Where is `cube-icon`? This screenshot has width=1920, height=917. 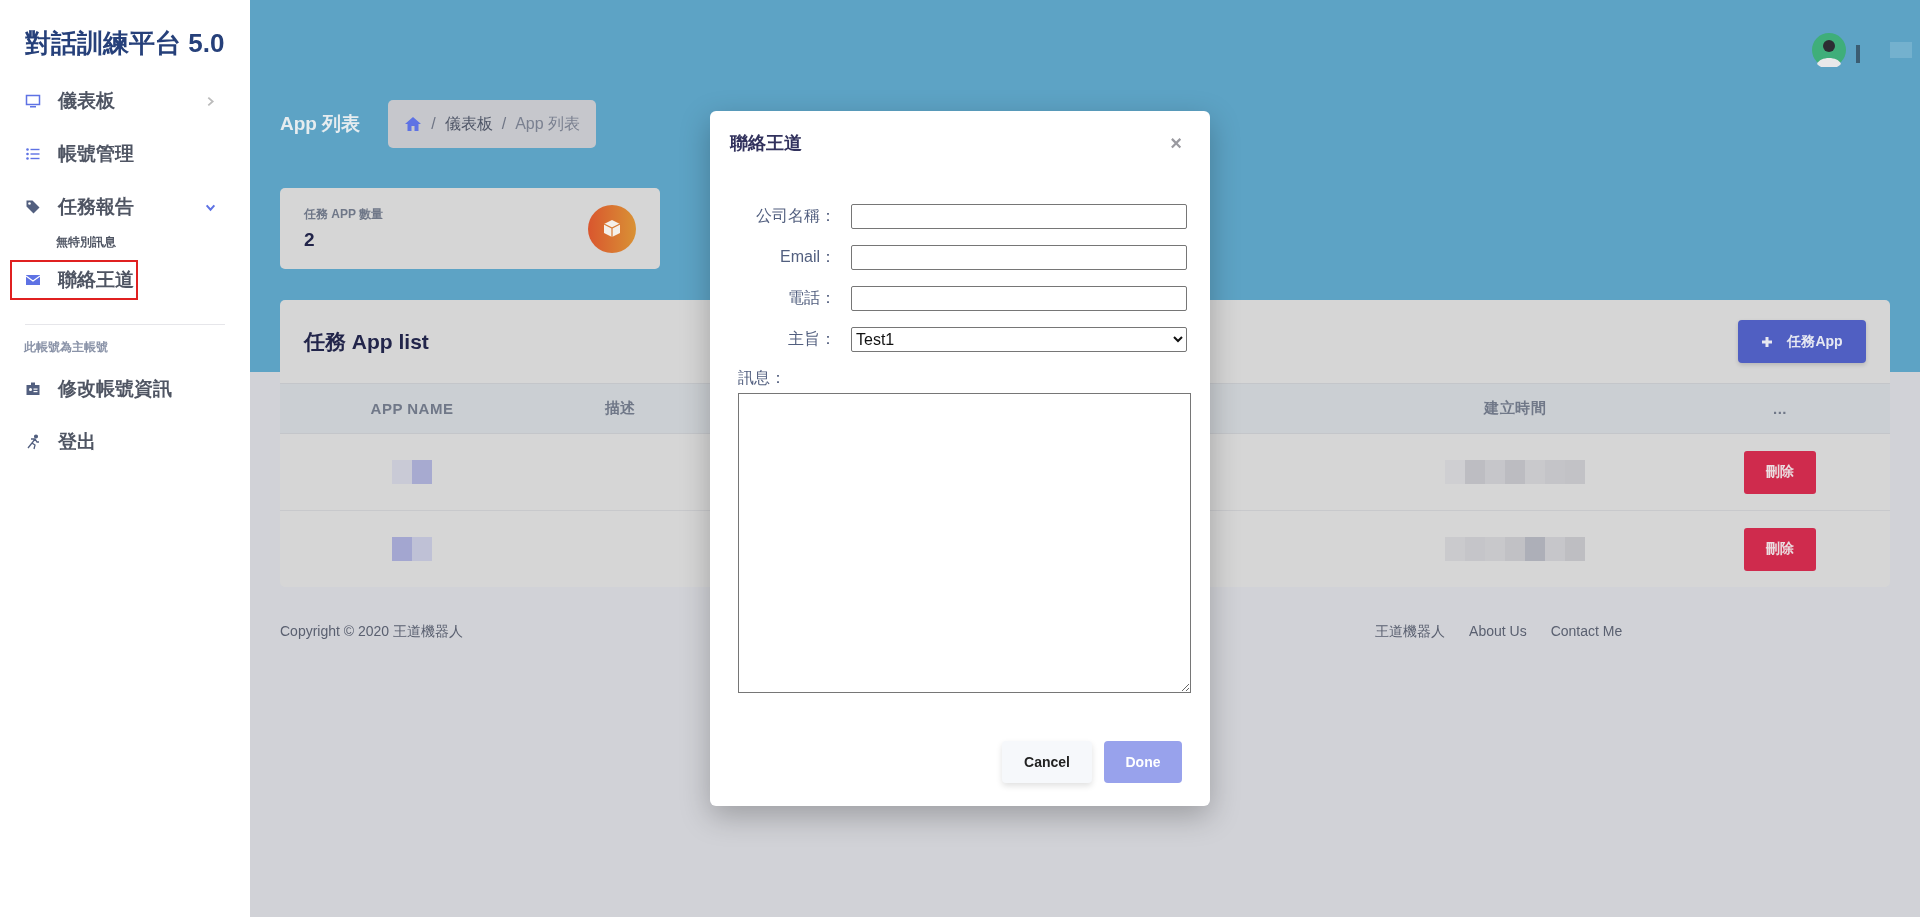 cube-icon is located at coordinates (612, 228).